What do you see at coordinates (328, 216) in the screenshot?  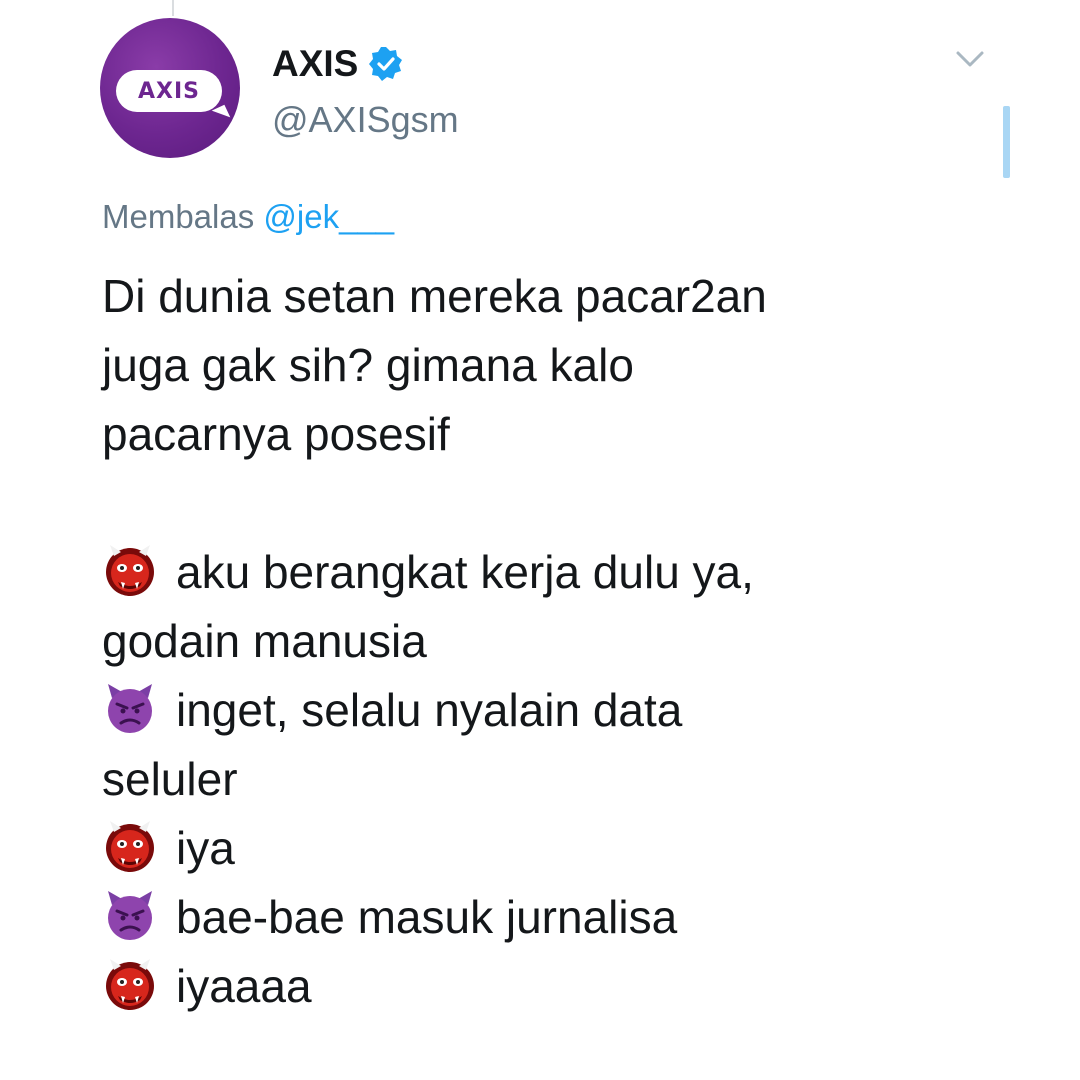 I see `reply-mention-link: @jek___` at bounding box center [328, 216].